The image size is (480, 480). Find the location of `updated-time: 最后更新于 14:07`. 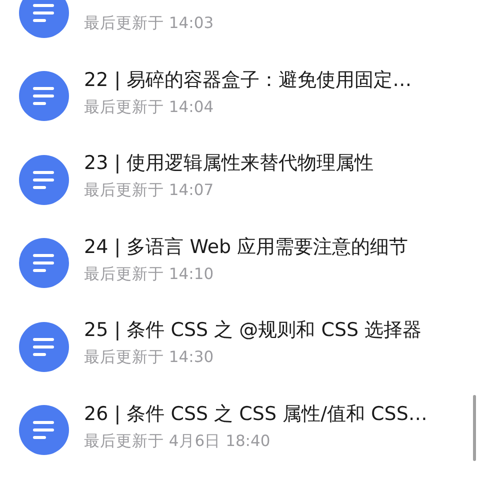

updated-time: 最后更新于 14:07 is located at coordinates (149, 190).